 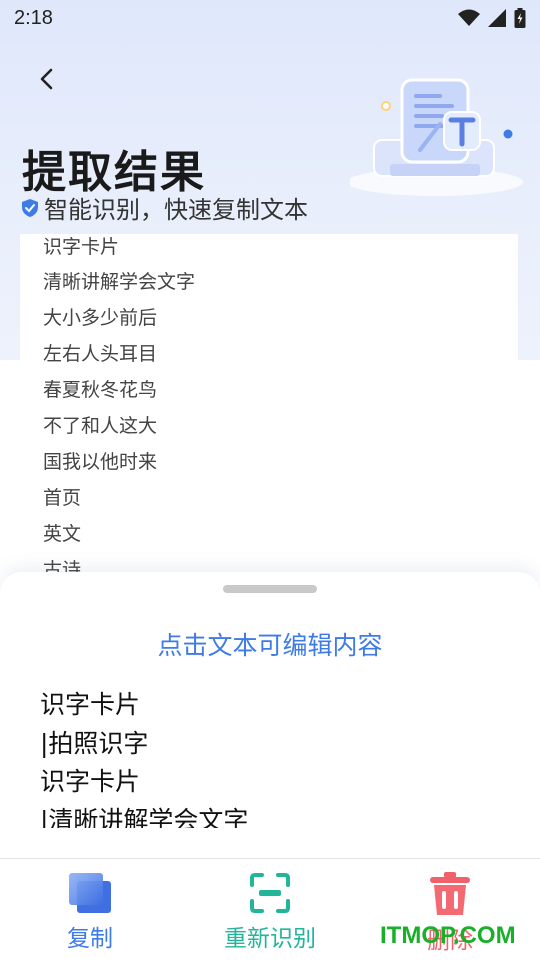 I want to click on editable-text-area: 识字卡片 |拍照识字 识字卡片 |清晰讲解学会文字, so click(x=270, y=757).